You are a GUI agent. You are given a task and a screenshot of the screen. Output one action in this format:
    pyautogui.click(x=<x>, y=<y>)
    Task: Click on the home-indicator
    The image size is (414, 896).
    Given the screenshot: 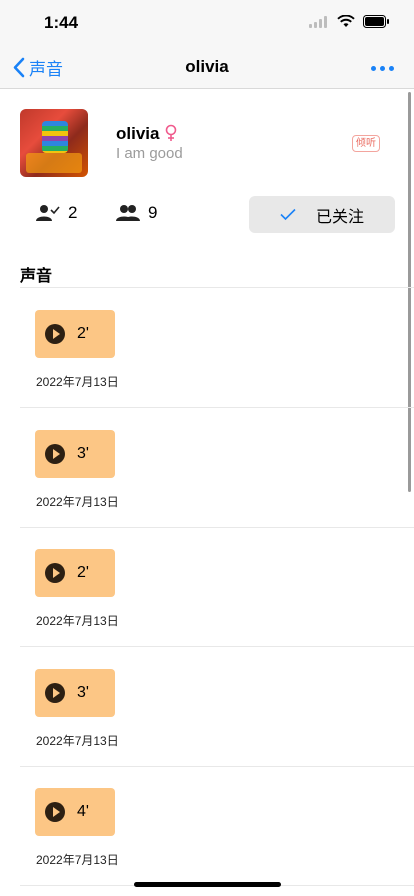 What is the action you would take?
    pyautogui.click(x=207, y=884)
    